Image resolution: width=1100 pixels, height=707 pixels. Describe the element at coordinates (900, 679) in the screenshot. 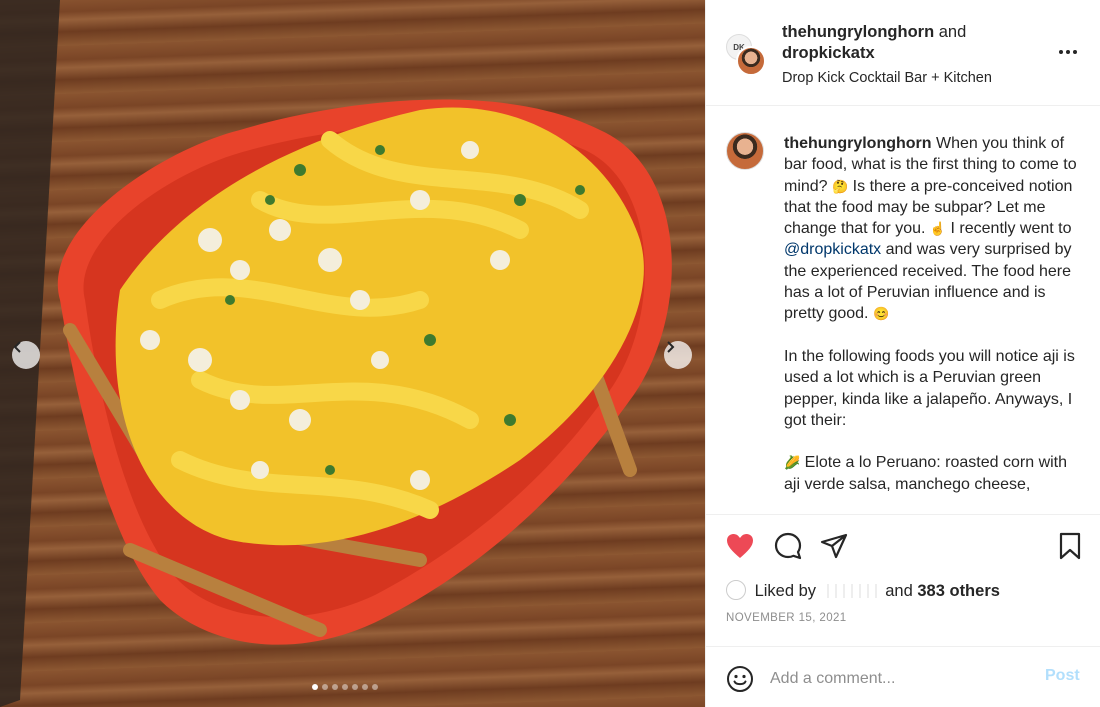

I see `comment-input` at that location.